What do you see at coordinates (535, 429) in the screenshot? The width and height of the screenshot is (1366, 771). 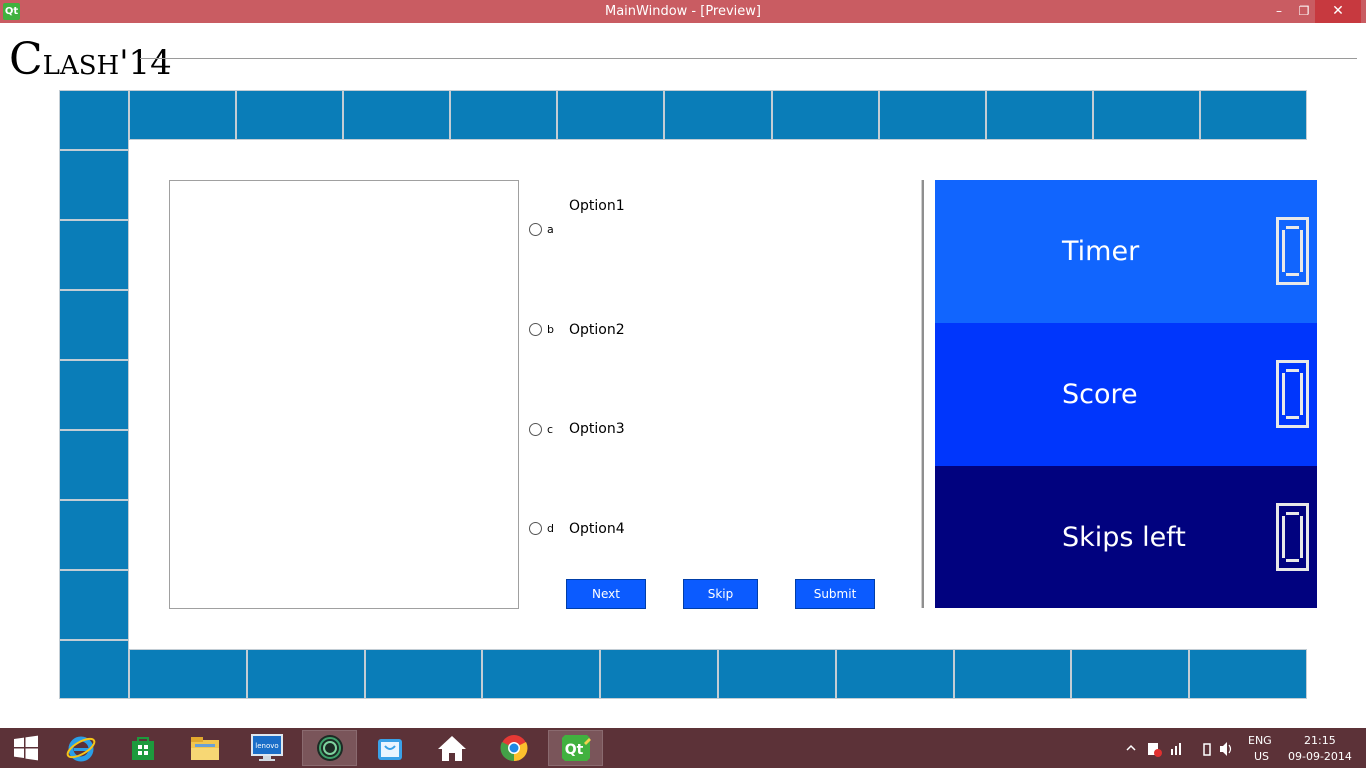 I see `option-c-radio` at bounding box center [535, 429].